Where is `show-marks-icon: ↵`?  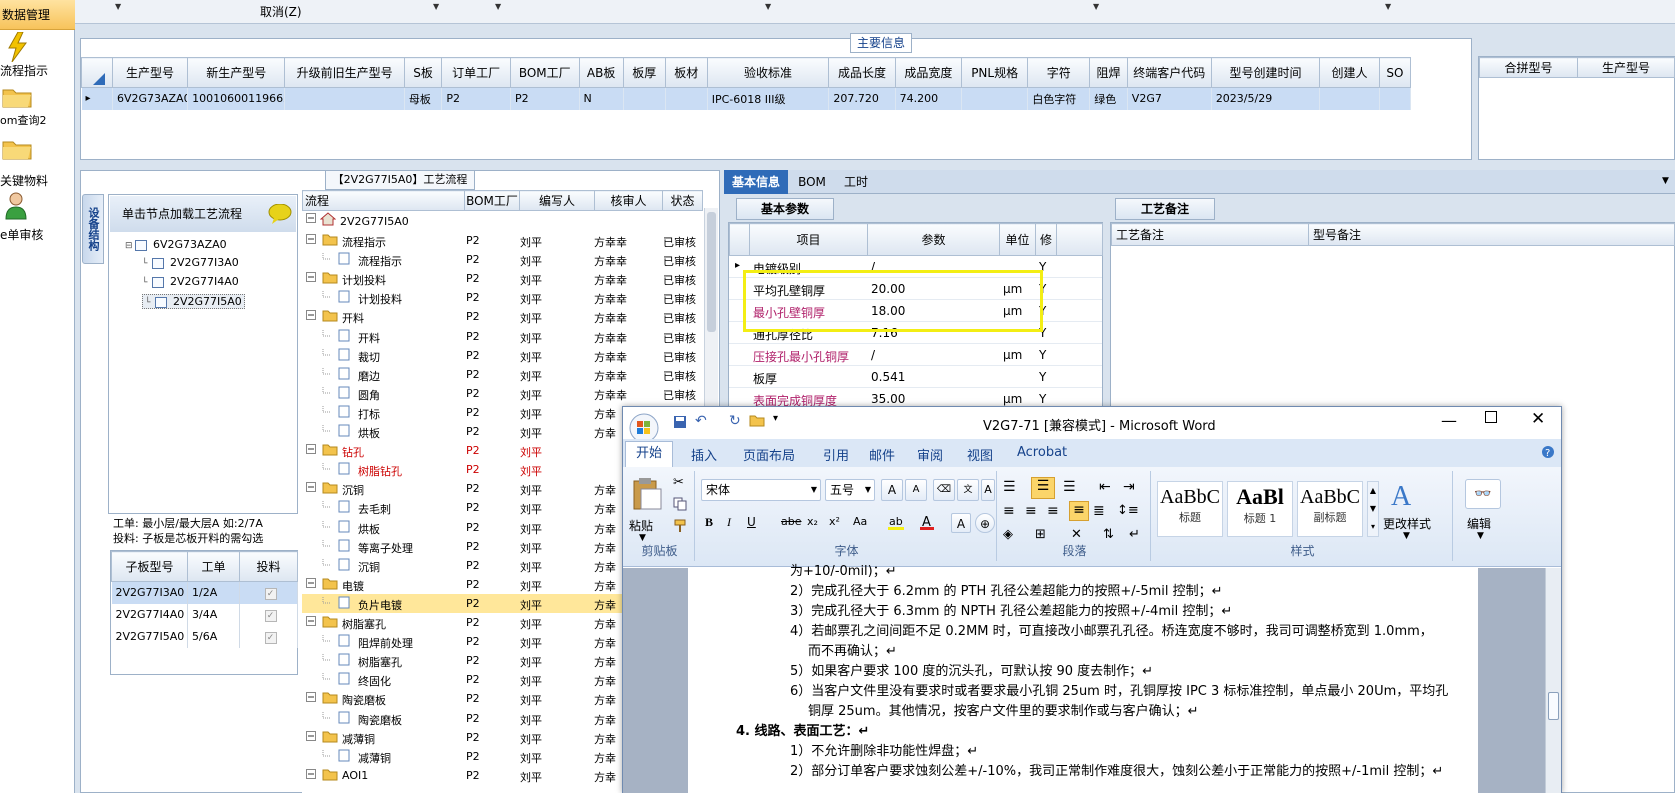
show-marks-icon: ↵ is located at coordinates (1134, 534).